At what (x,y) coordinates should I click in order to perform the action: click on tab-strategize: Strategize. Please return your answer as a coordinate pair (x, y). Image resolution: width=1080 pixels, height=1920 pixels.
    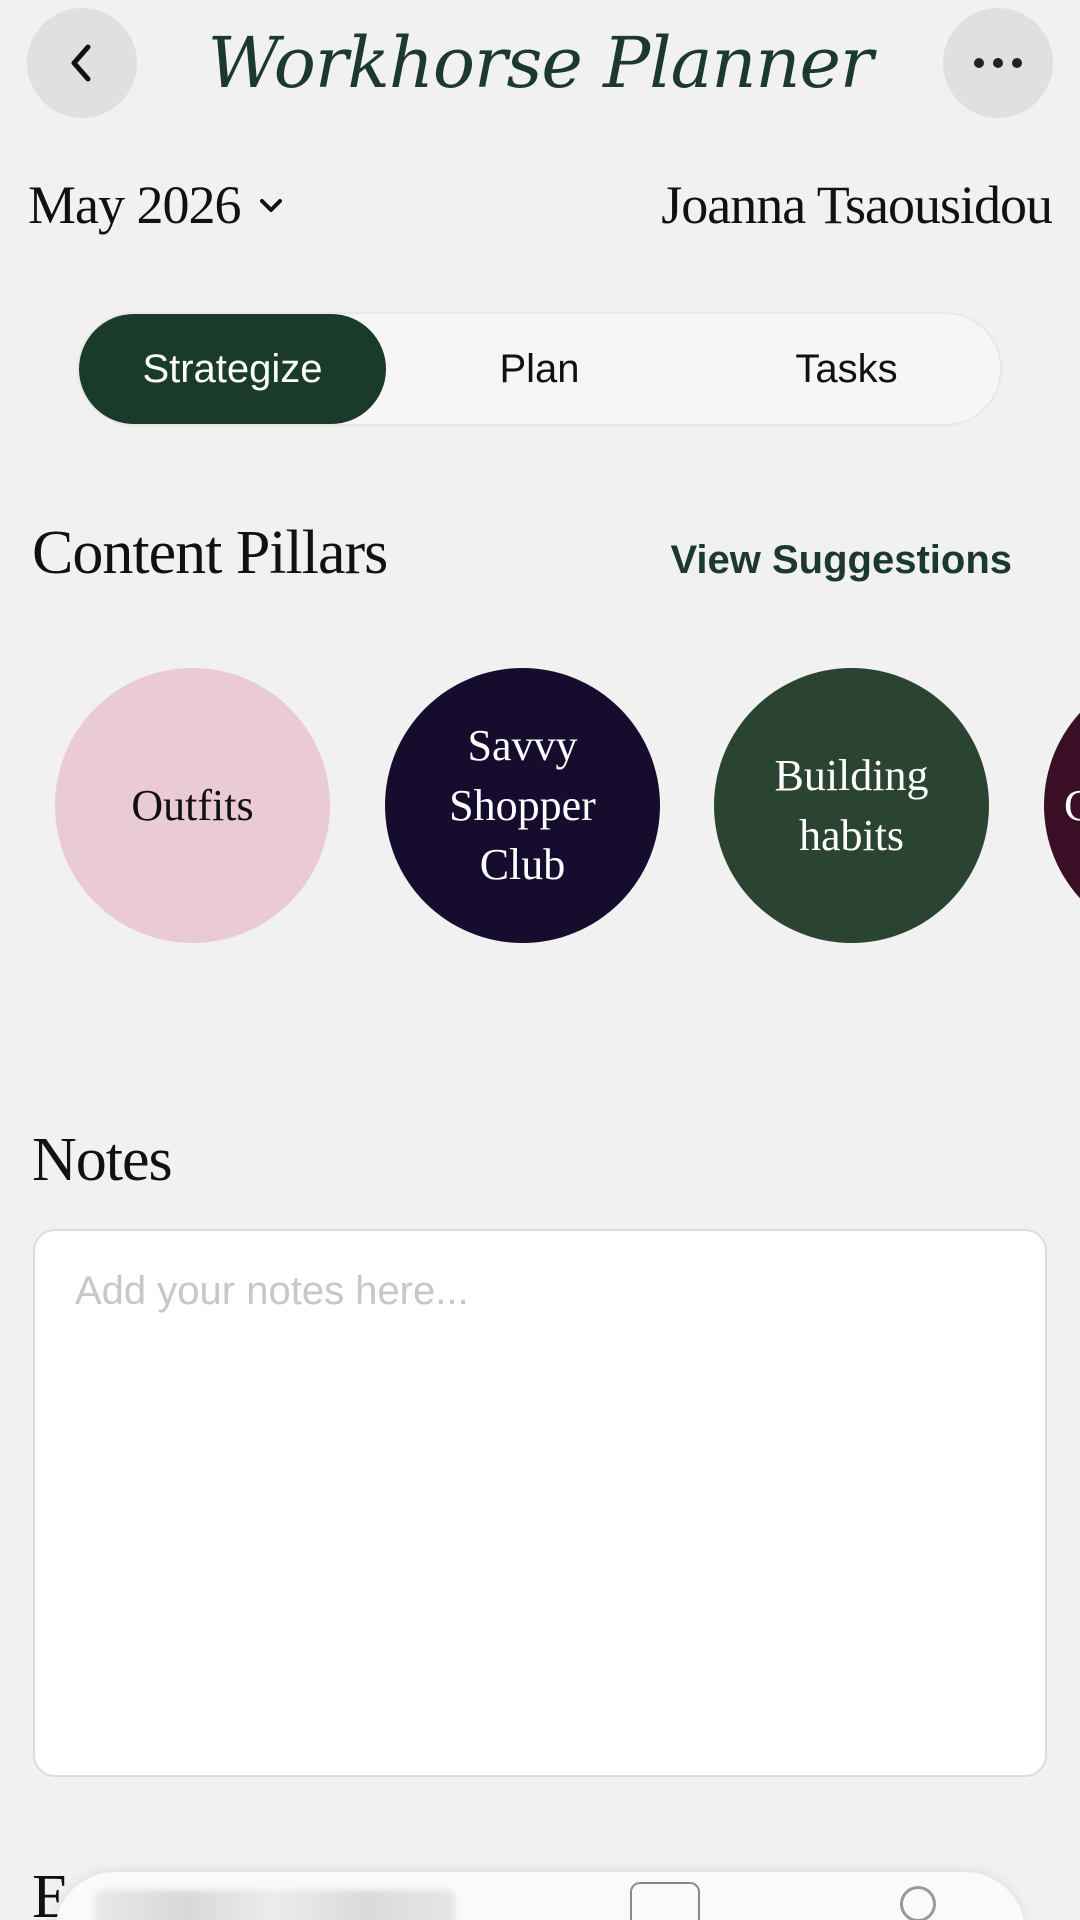
    Looking at the image, I should click on (232, 369).